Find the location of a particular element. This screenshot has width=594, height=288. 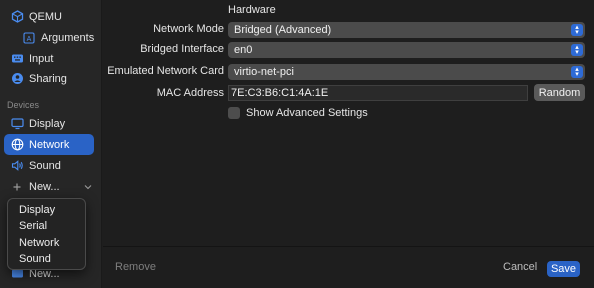

emulated-card-label: Emulated Network Card is located at coordinates (165, 71).